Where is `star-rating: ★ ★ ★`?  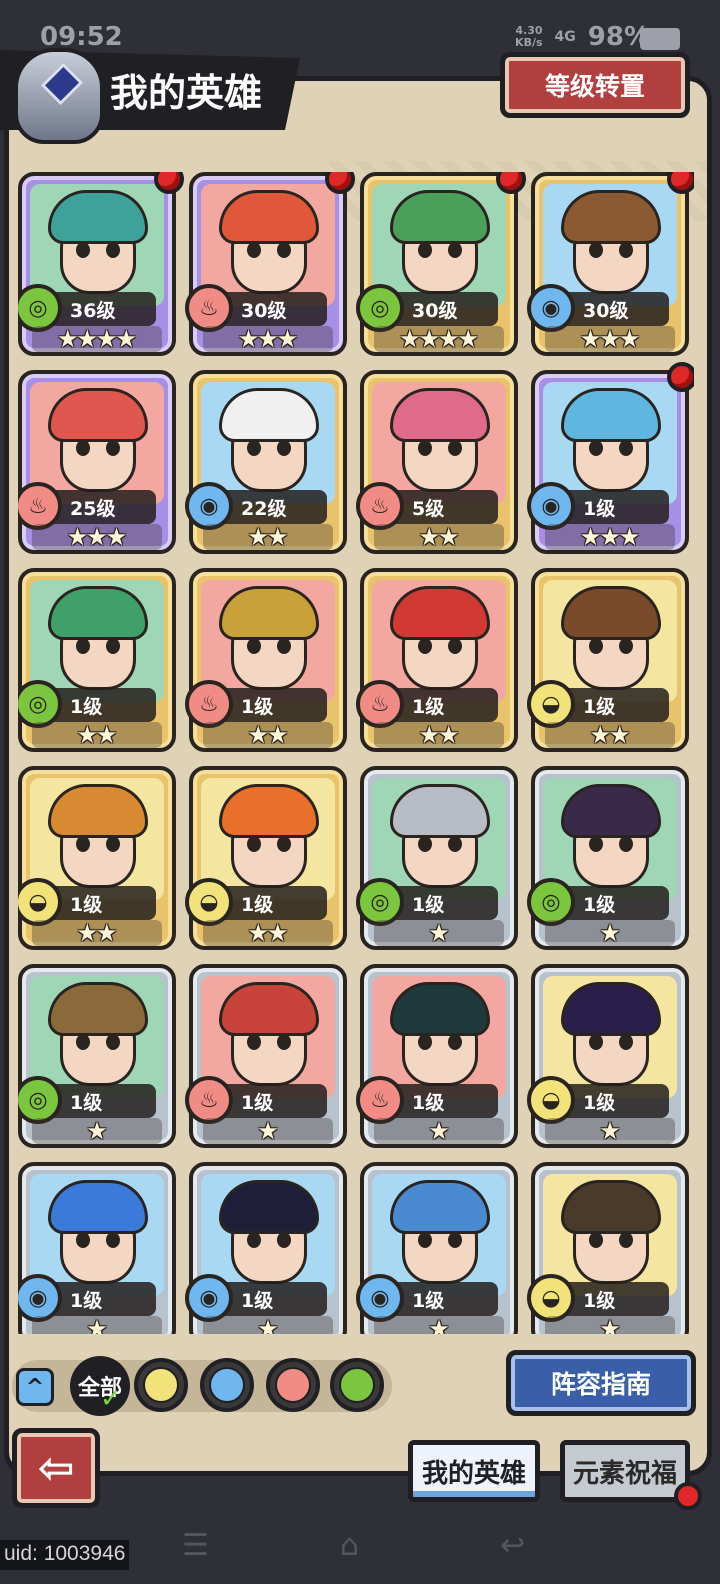
star-rating: ★ ★ ★ is located at coordinates (610, 339).